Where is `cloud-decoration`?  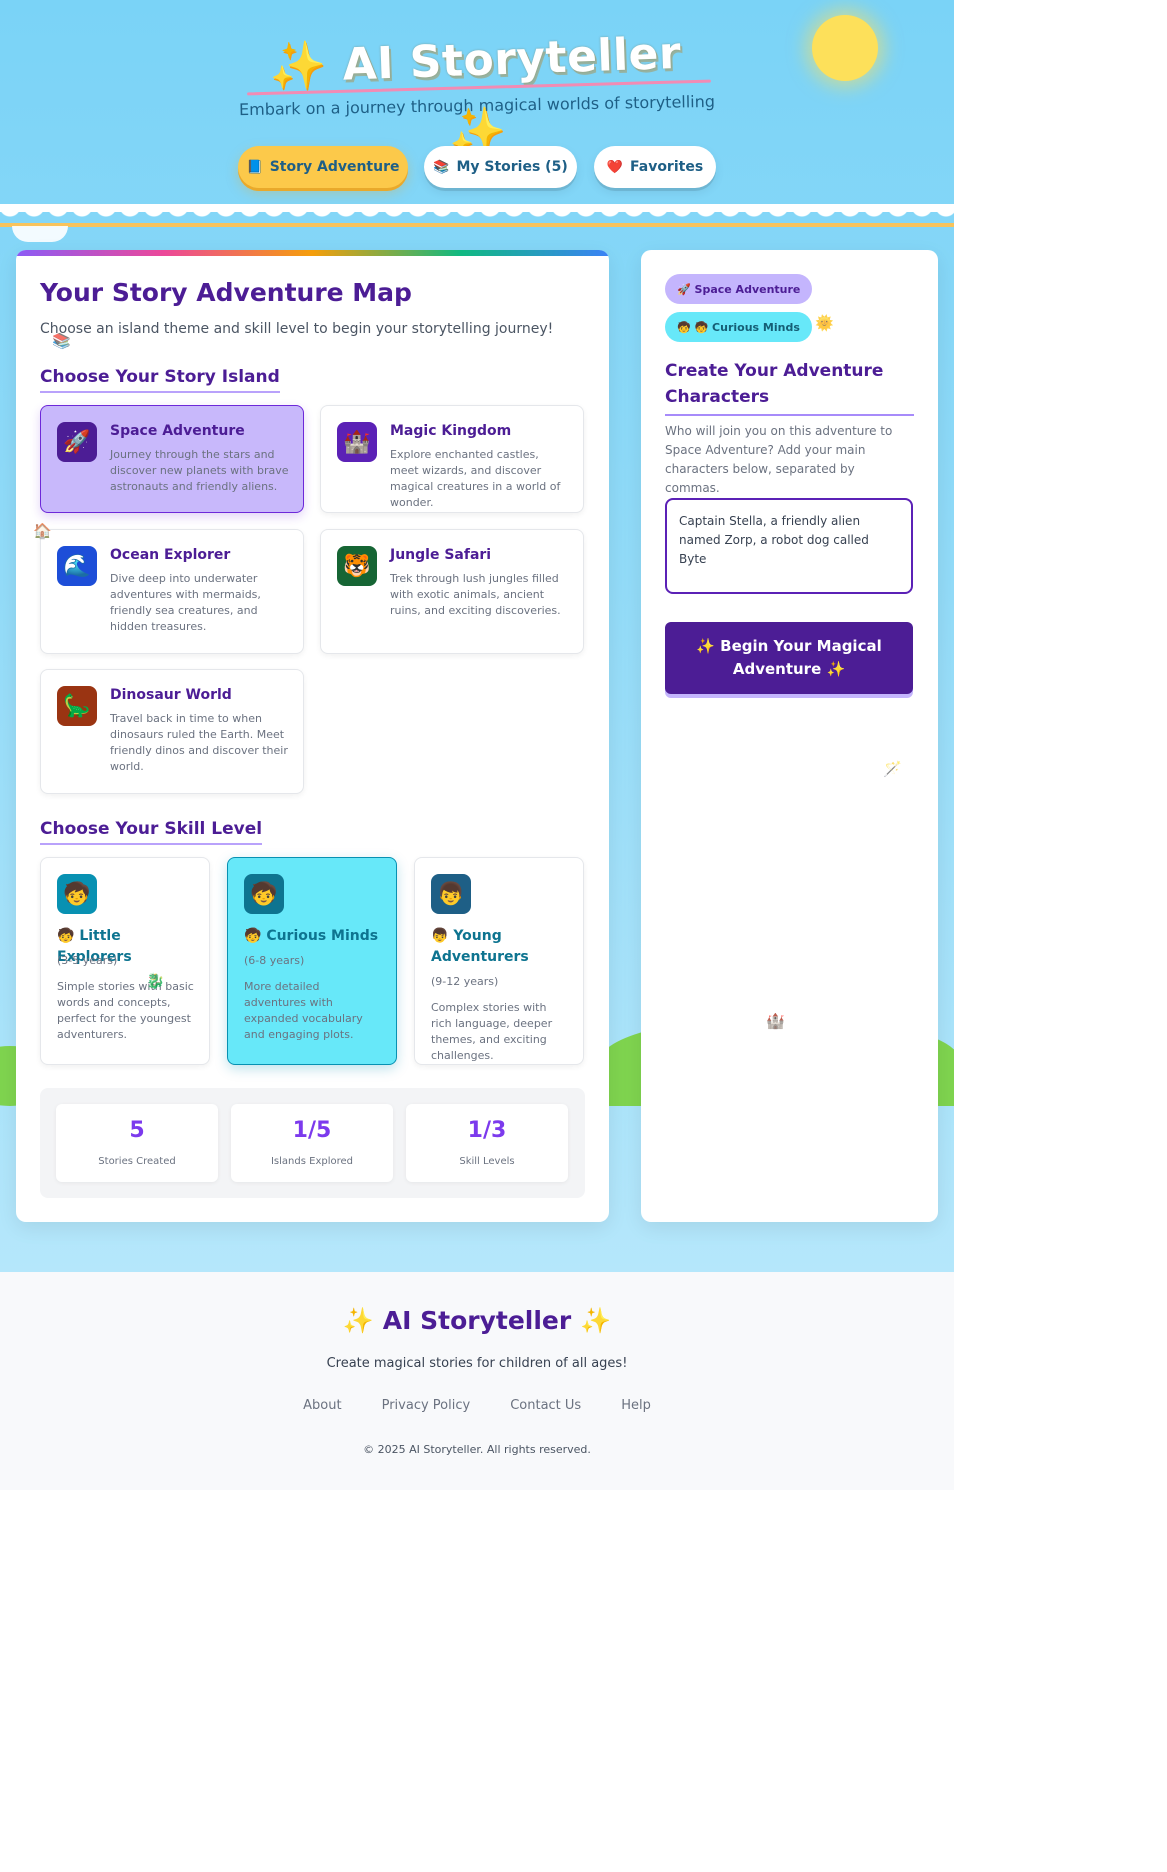
cloud-decoration is located at coordinates (40, 234).